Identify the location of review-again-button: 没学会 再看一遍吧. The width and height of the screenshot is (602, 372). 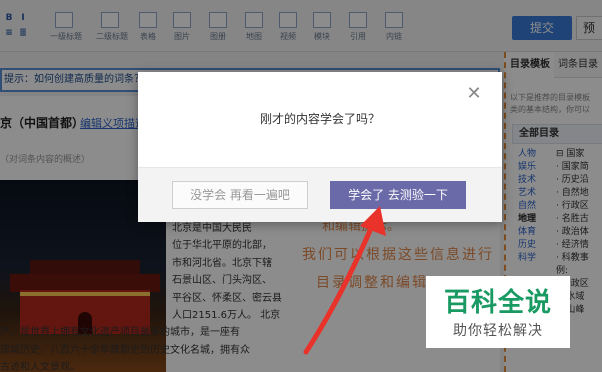
(240, 195).